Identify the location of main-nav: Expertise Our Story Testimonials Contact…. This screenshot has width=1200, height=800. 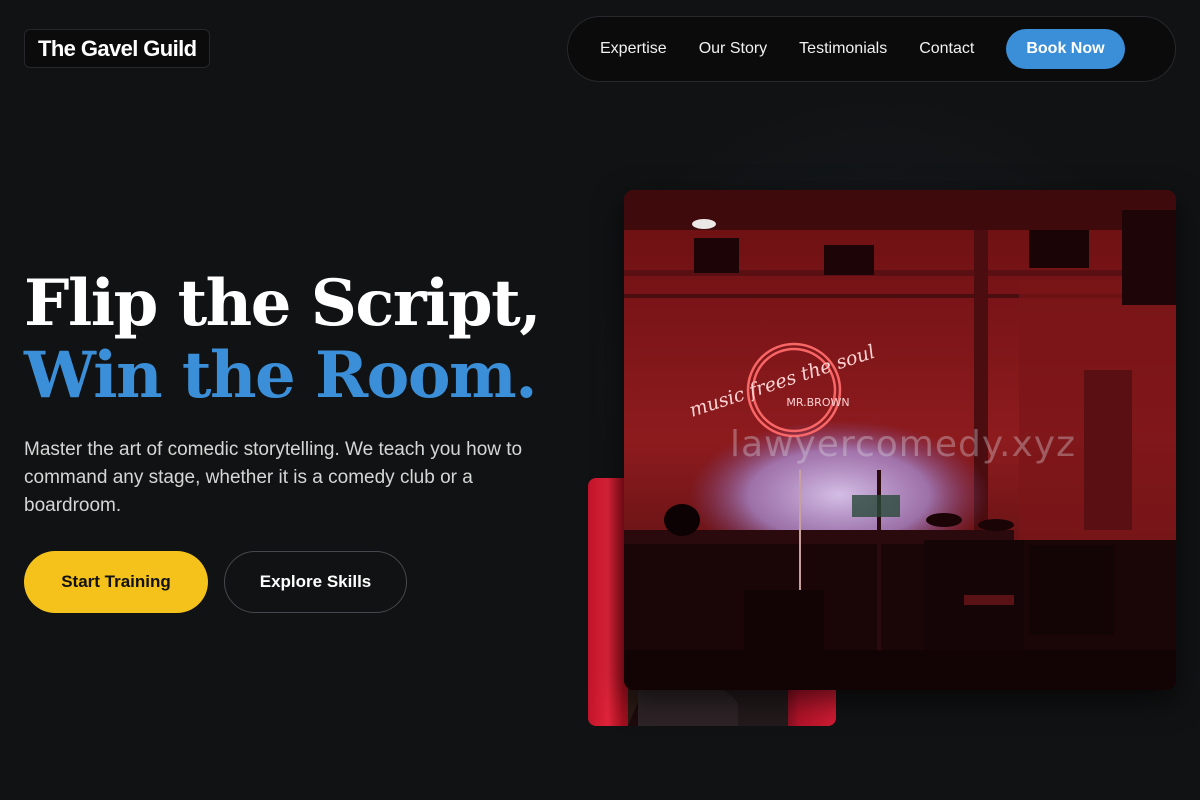
(871, 49).